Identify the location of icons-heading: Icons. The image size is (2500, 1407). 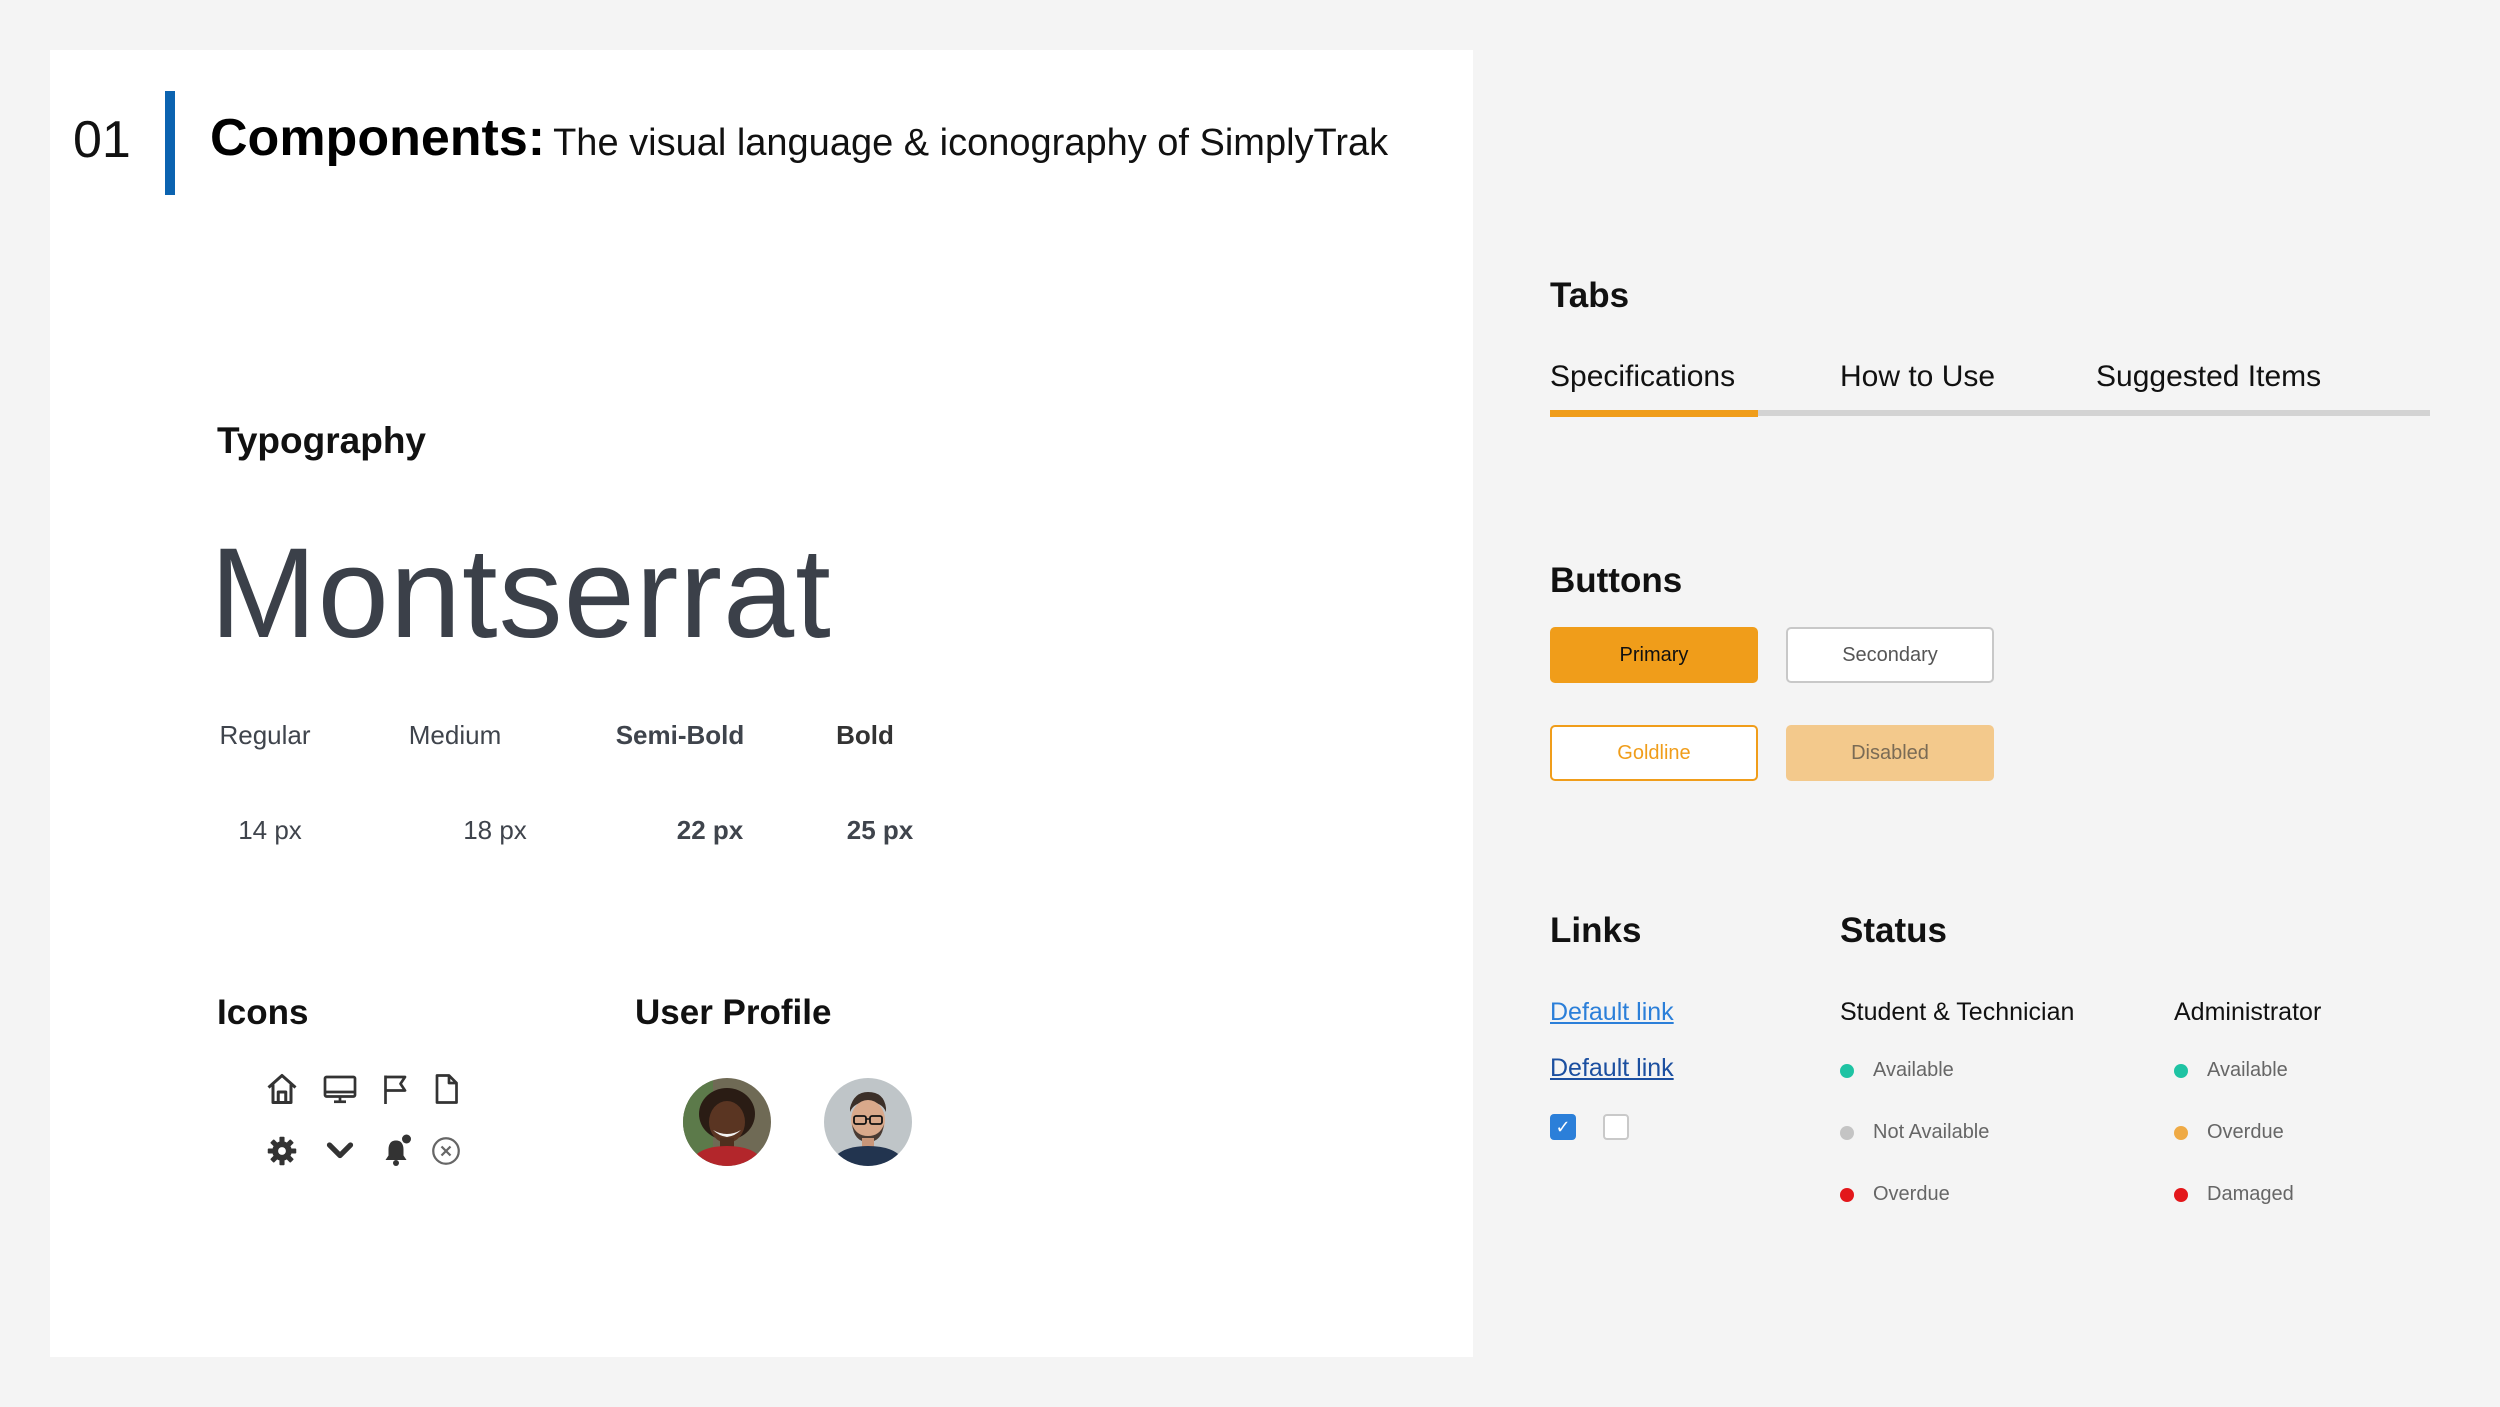
(263, 1012).